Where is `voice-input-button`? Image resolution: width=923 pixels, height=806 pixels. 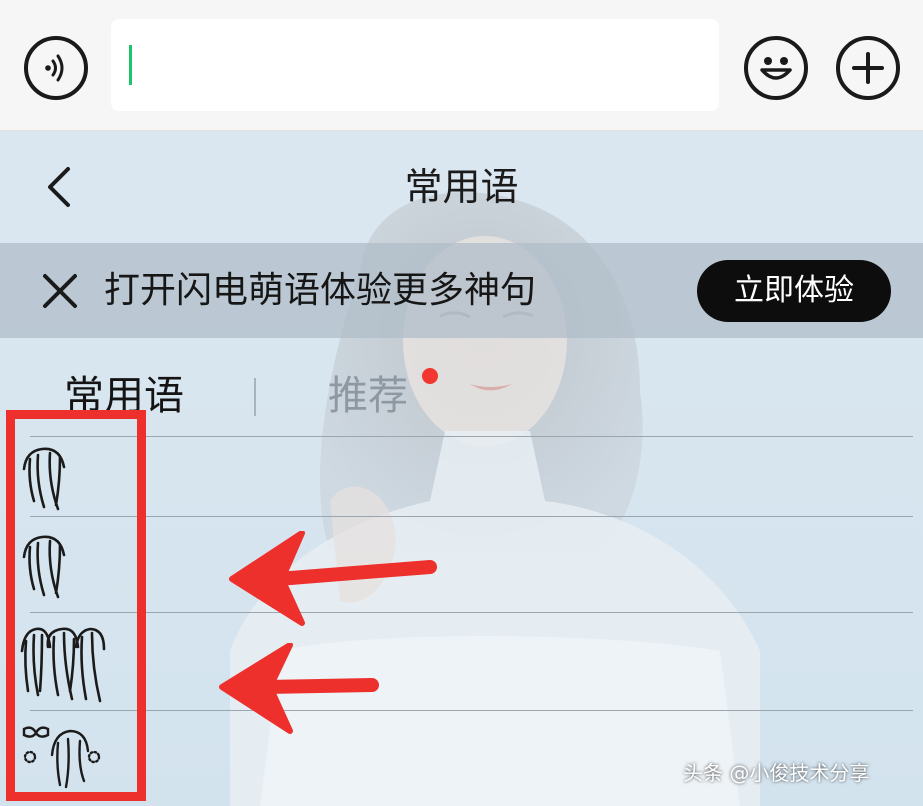 voice-input-button is located at coordinates (56, 68).